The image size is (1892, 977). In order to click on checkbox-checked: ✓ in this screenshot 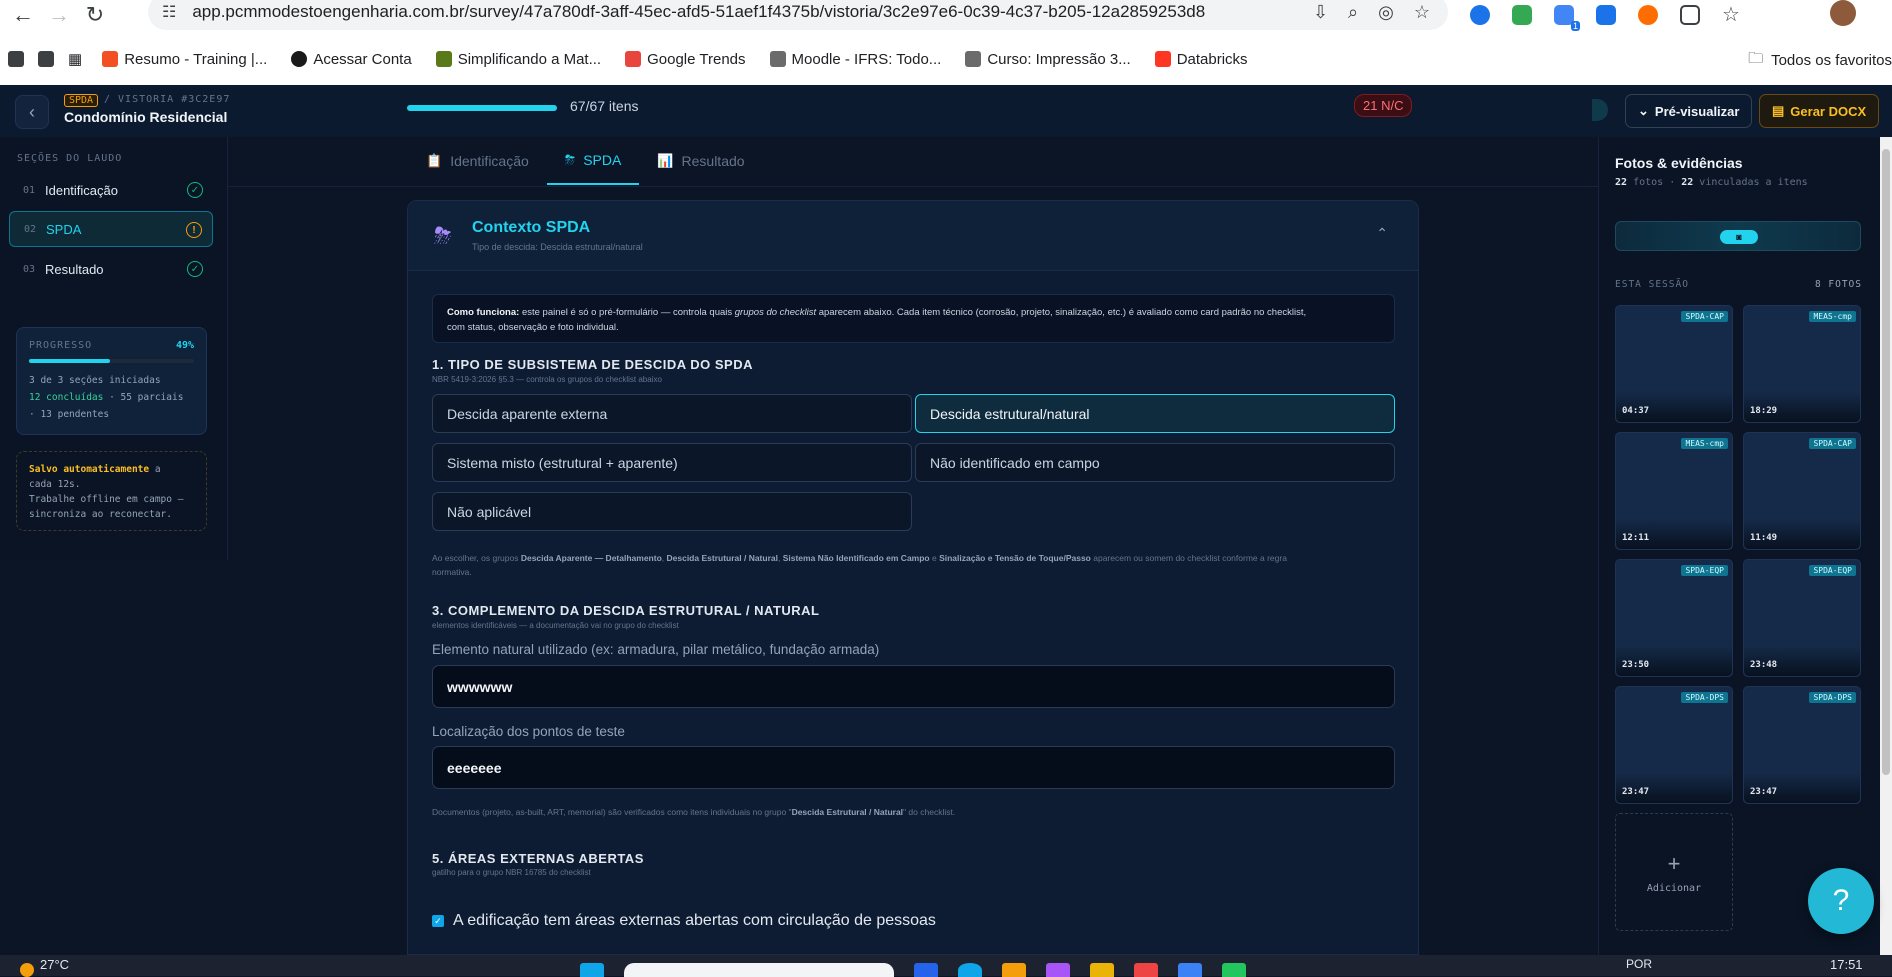, I will do `click(438, 921)`.